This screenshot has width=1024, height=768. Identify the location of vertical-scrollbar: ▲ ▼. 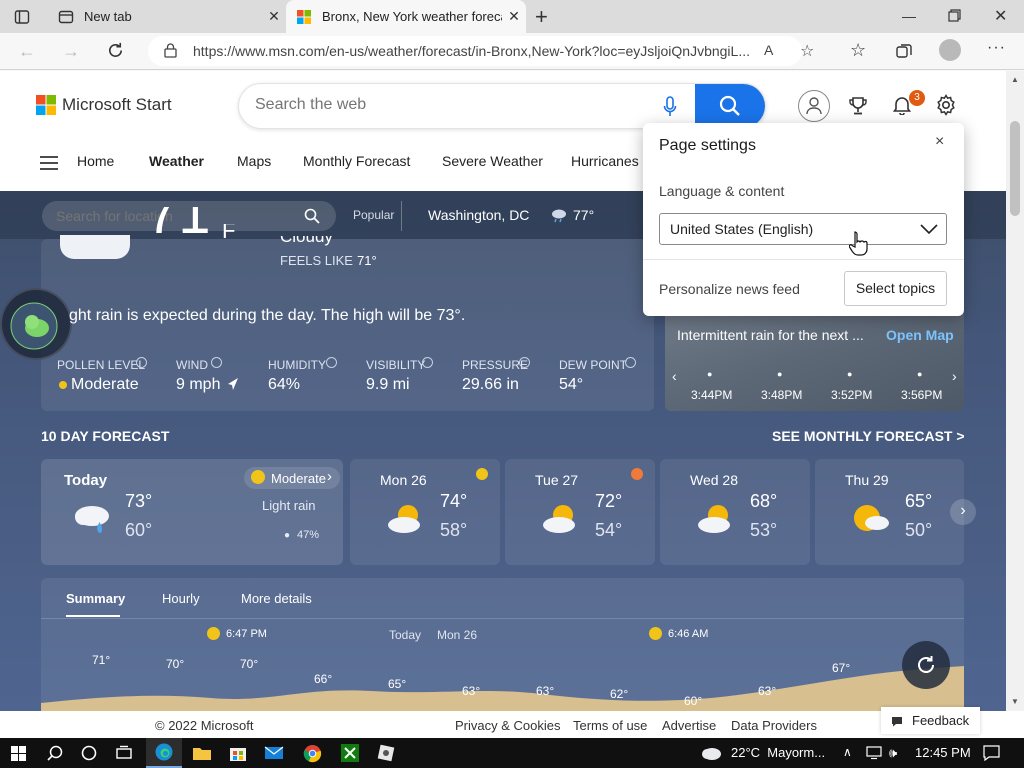
(1015, 391).